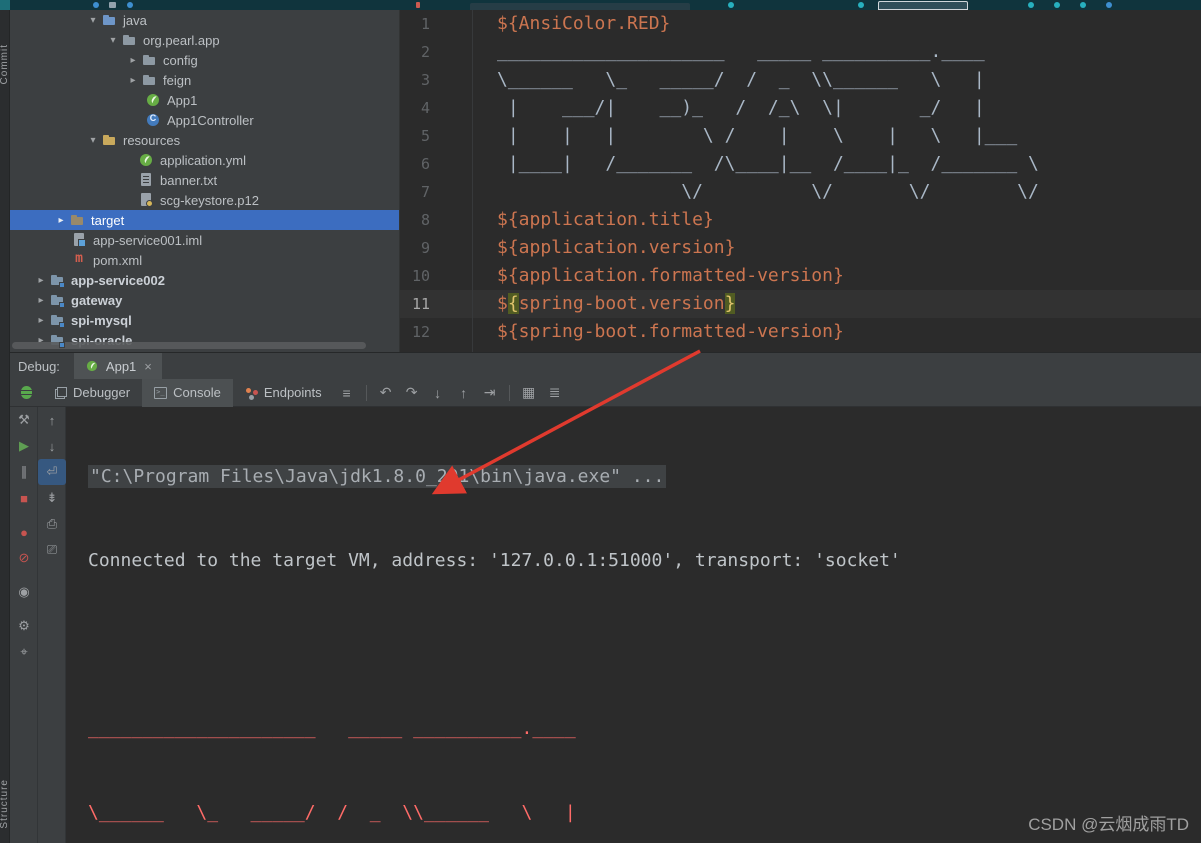 This screenshot has height=843, width=1201. Describe the element at coordinates (204, 20) in the screenshot. I see `tree-item-java: java` at that location.